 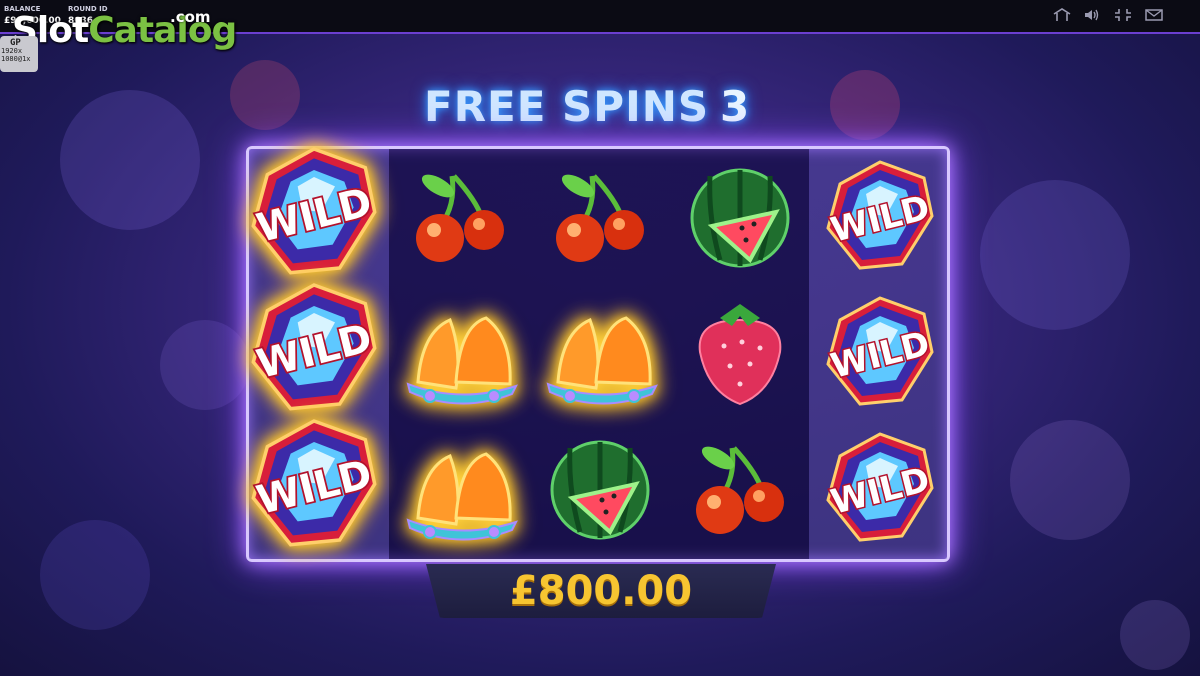 I want to click on sound-icon, so click(x=1092, y=16).